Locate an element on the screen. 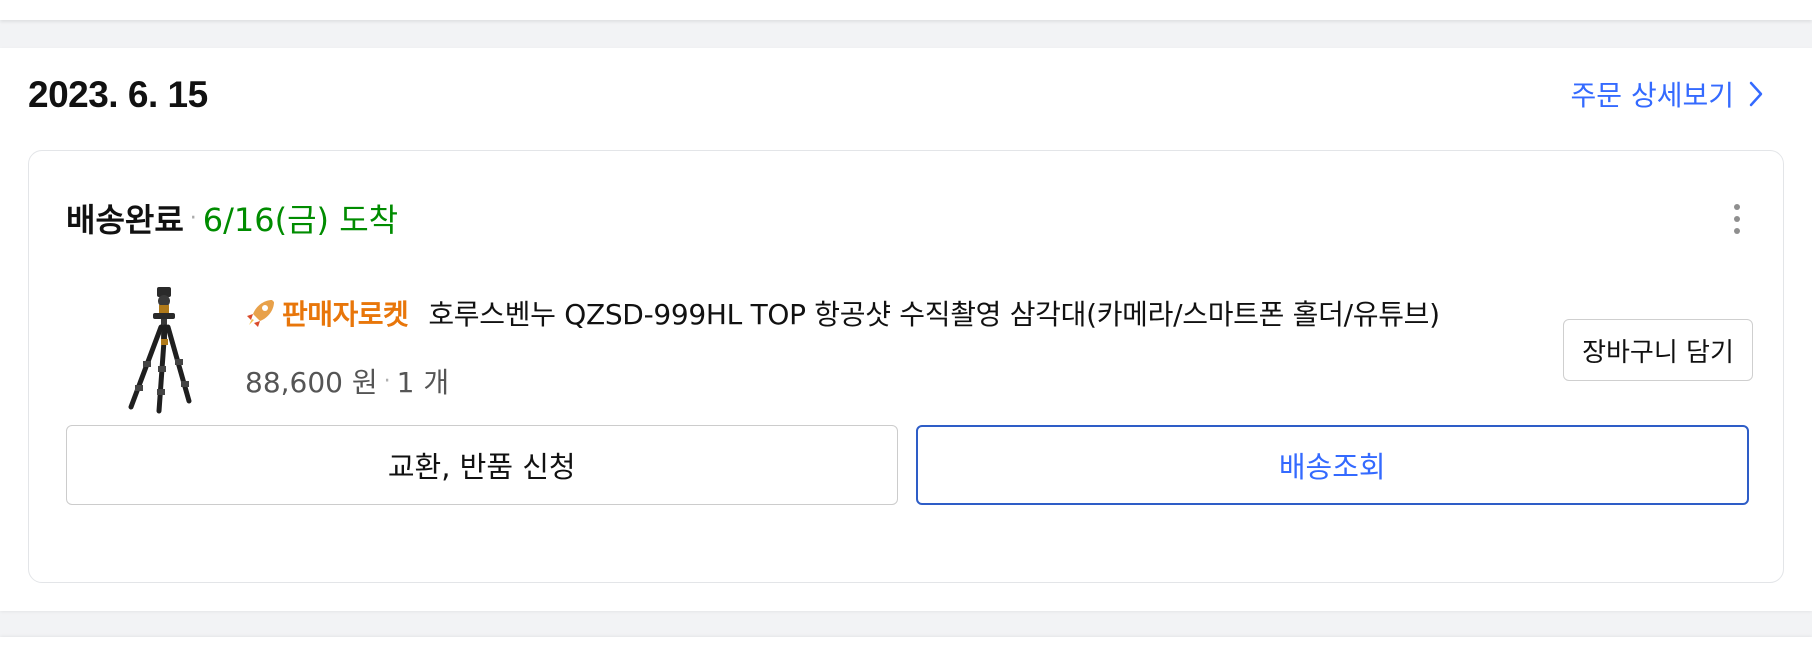  order-detail-link: 주문 상세보기 is located at coordinates (1667, 94).